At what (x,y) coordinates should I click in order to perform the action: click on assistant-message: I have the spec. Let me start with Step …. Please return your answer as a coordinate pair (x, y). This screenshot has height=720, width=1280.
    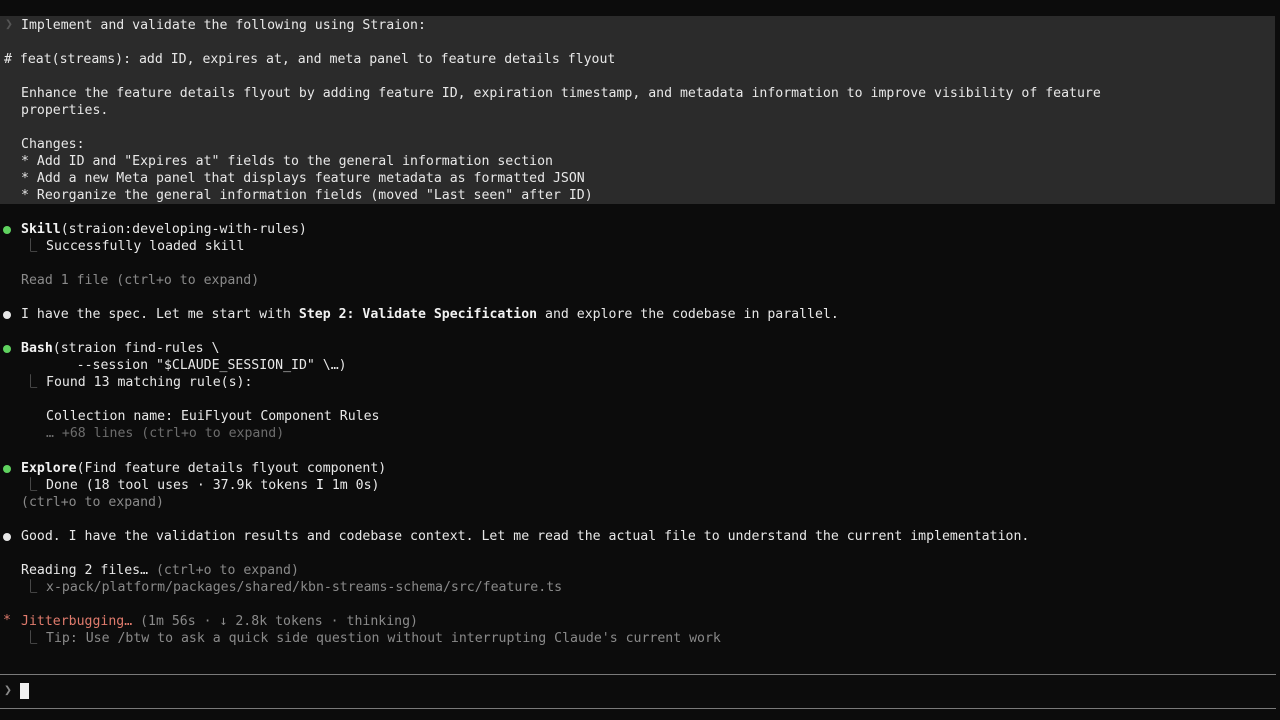
    Looking at the image, I should click on (430, 314).